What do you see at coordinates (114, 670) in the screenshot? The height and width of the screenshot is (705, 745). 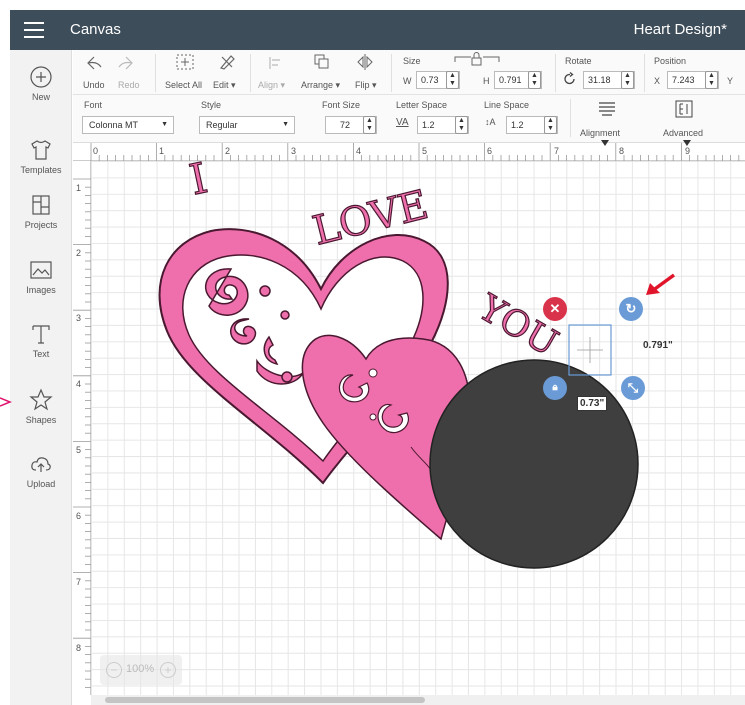 I see `zoom-out-icon: −` at bounding box center [114, 670].